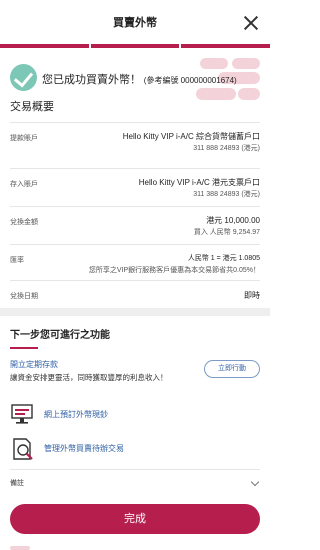 The height and width of the screenshot is (550, 320). I want to click on header: 買賣外幣, so click(135, 23).